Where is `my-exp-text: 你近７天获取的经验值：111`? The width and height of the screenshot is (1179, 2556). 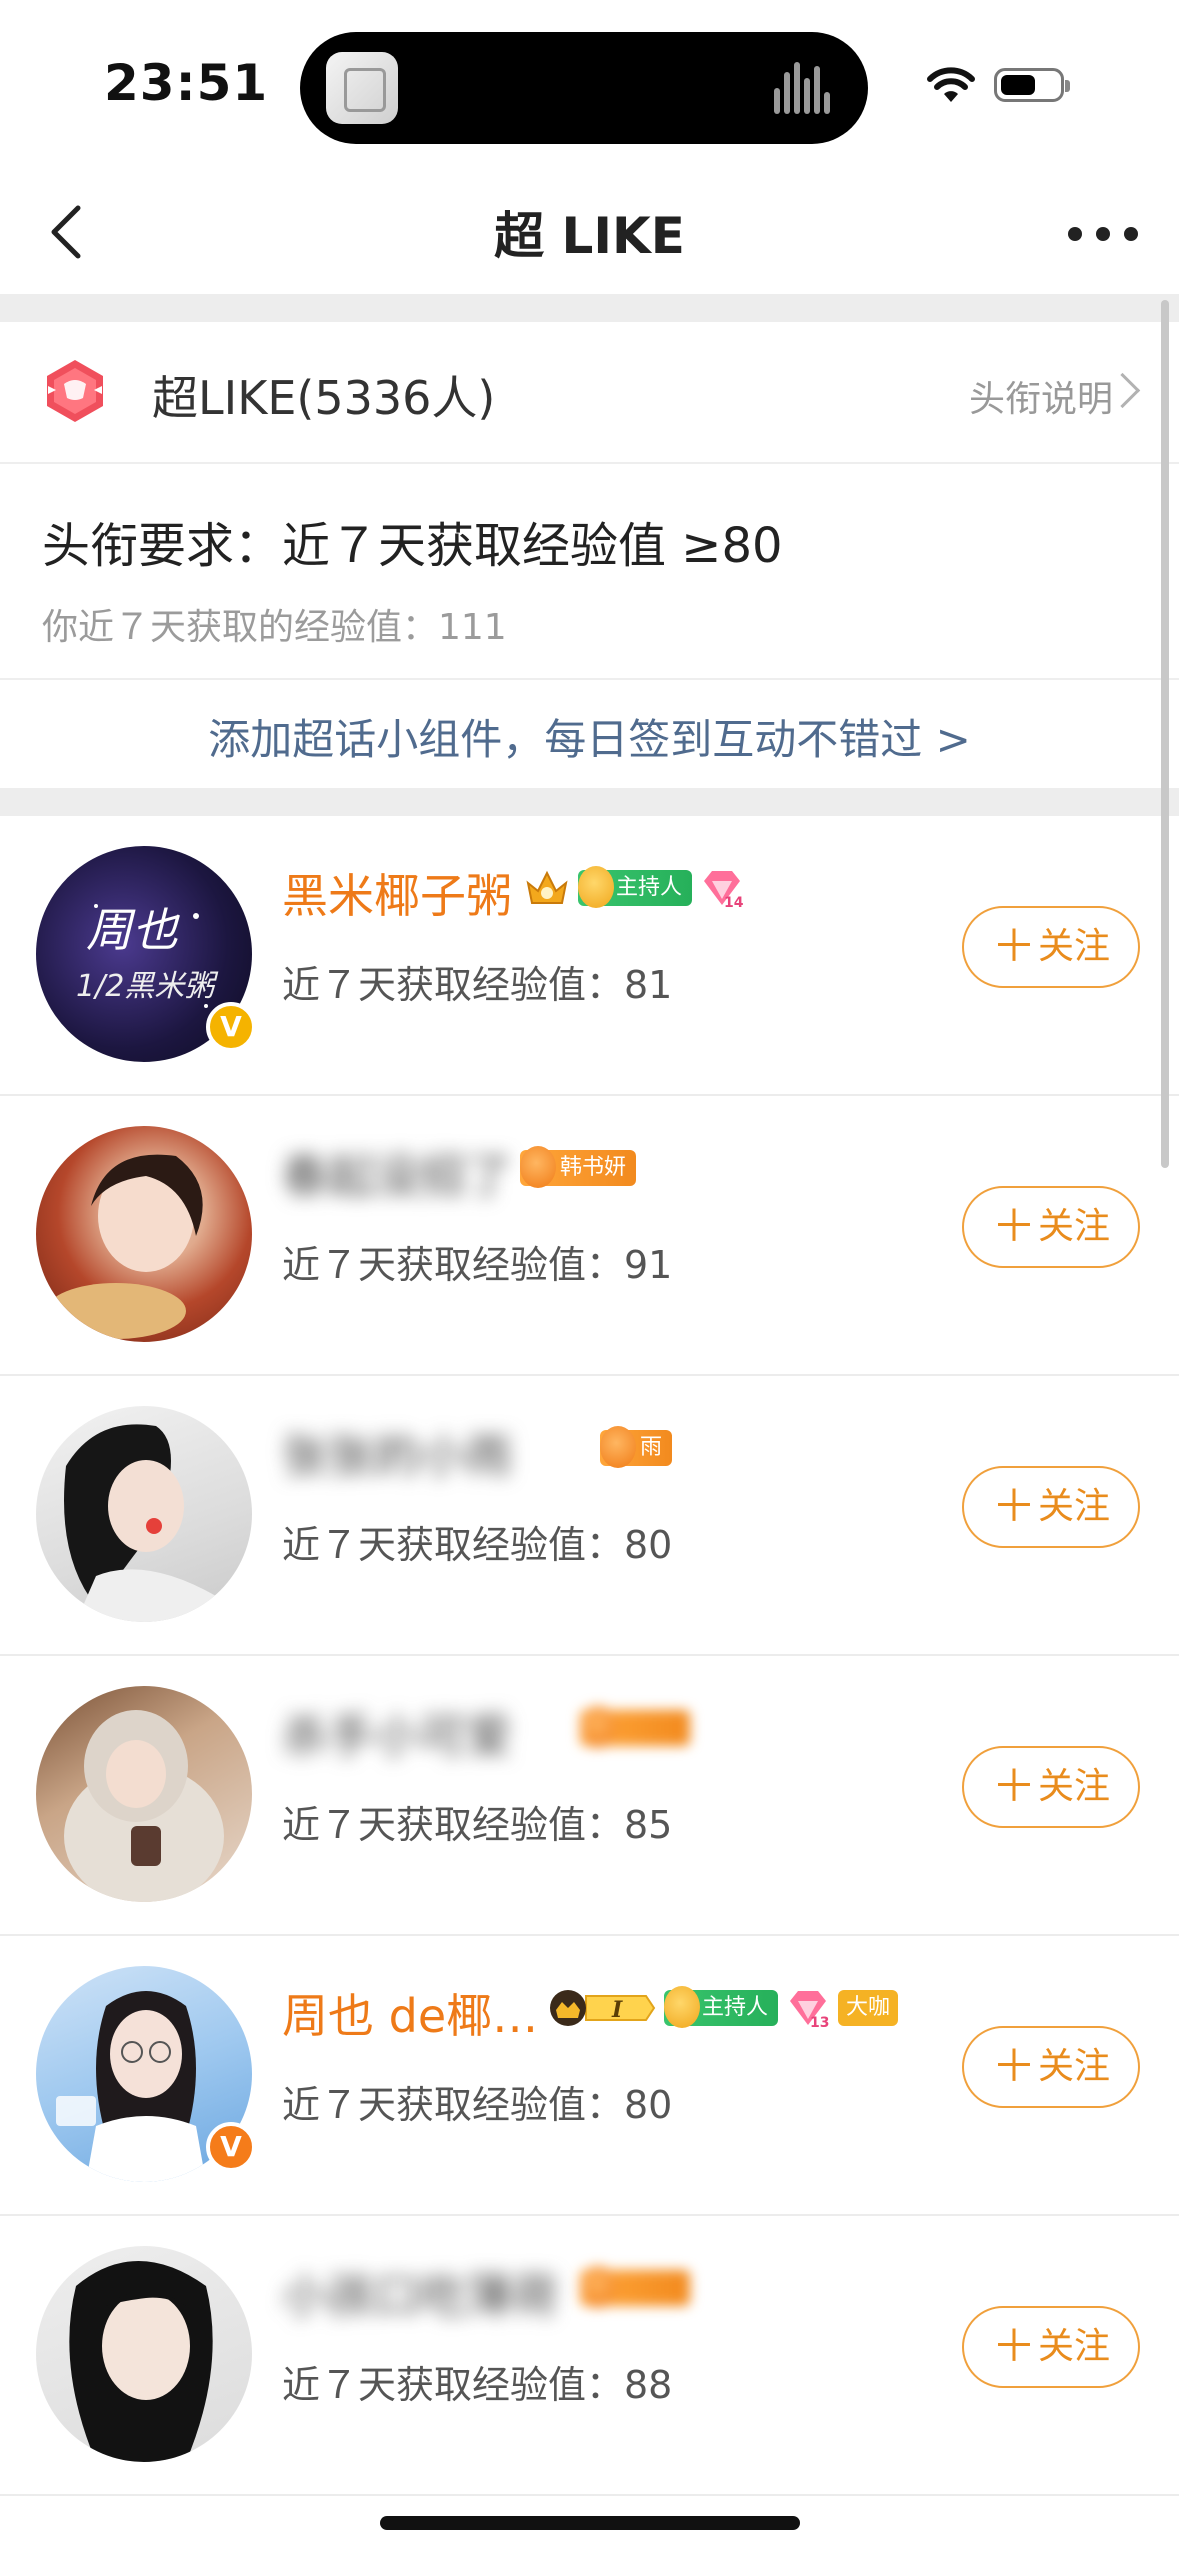
my-exp-text: 你近７天获取的经验值：111 is located at coordinates (274, 627).